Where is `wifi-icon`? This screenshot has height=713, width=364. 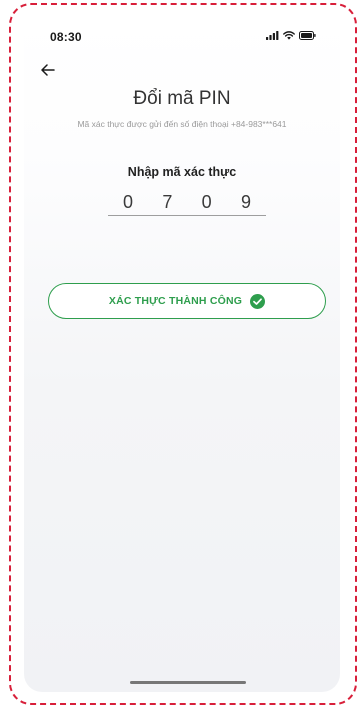 wifi-icon is located at coordinates (289, 36).